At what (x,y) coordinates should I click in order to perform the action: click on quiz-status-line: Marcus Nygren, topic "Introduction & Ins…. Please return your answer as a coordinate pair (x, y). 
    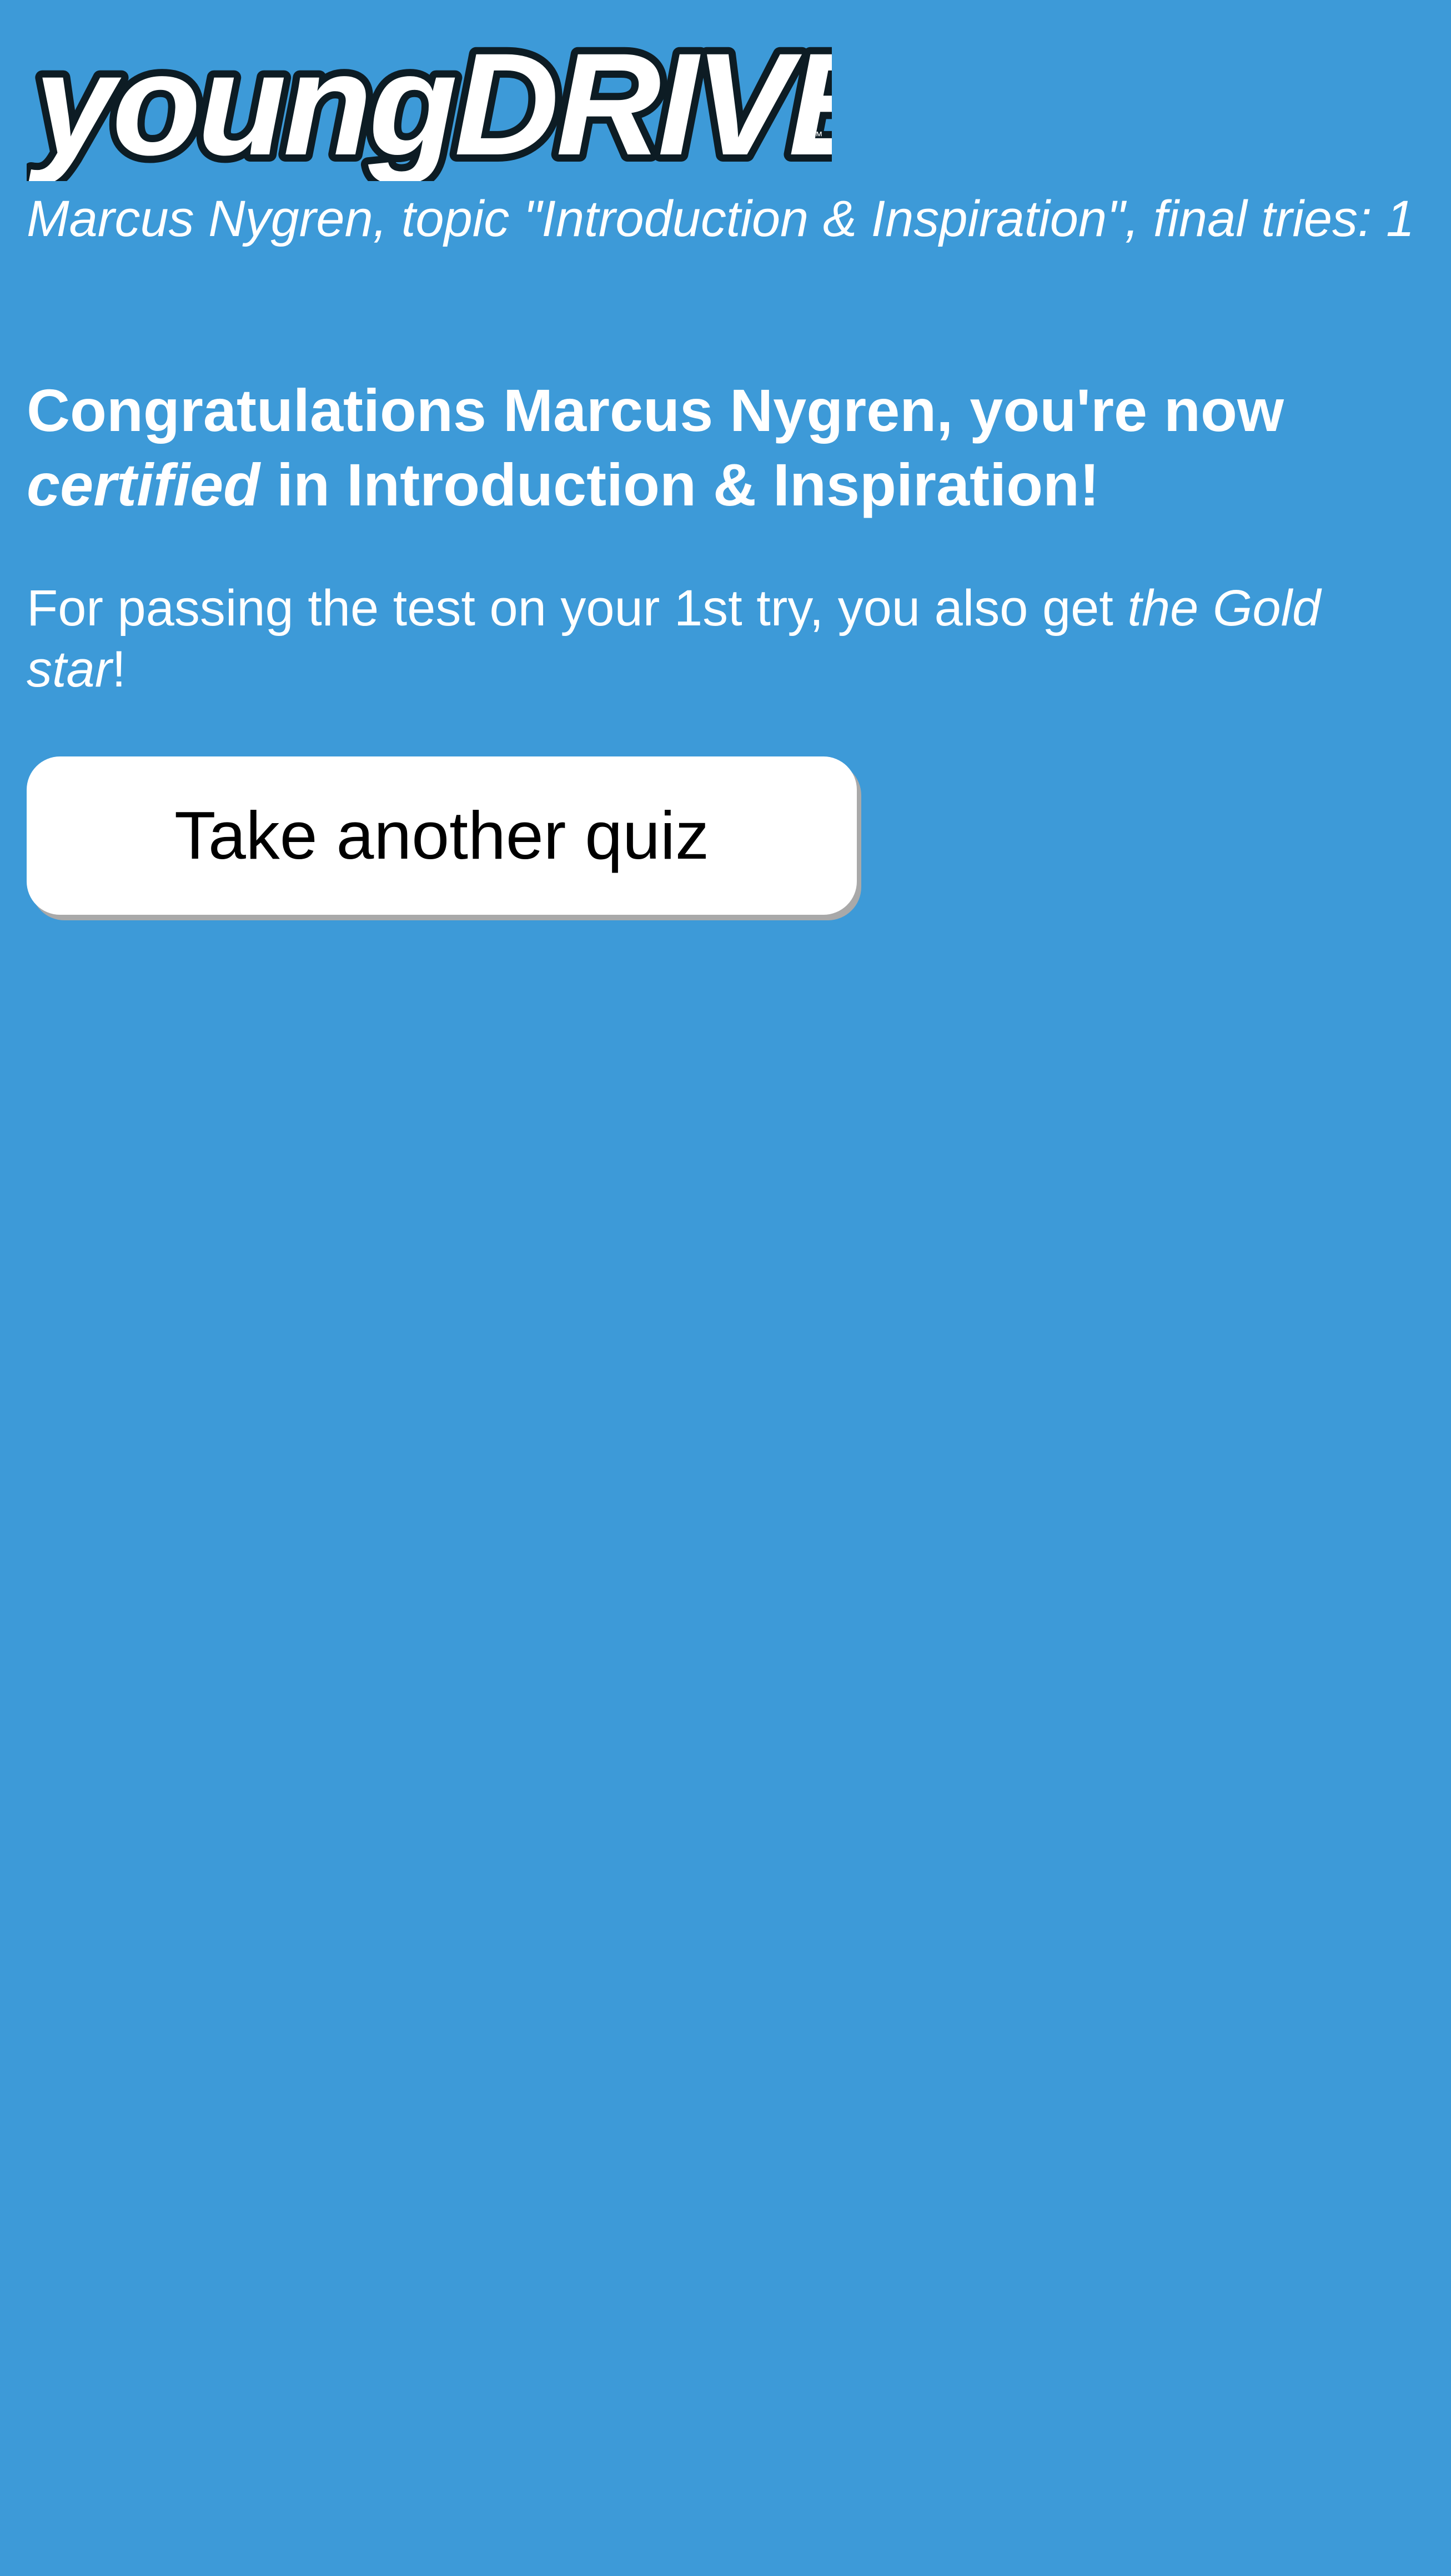
    Looking at the image, I should click on (721, 219).